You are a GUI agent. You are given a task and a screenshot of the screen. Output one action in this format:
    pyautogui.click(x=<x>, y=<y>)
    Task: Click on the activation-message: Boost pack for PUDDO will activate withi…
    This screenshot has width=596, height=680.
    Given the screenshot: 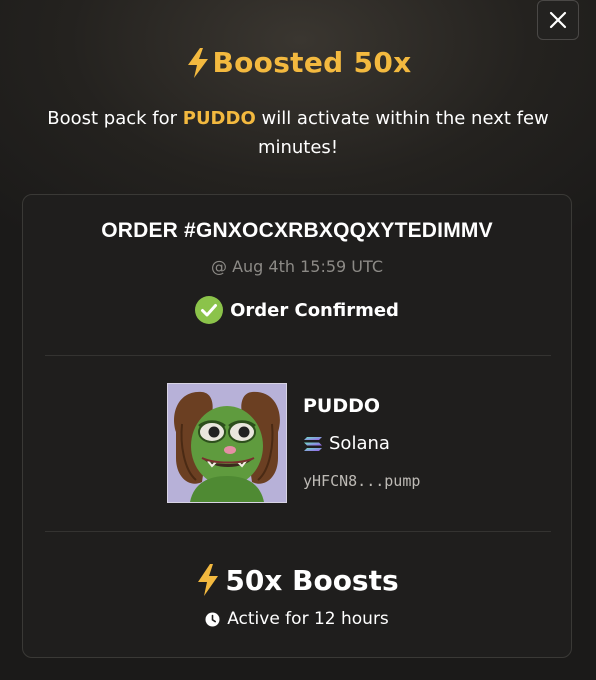 What is the action you would take?
    pyautogui.click(x=298, y=133)
    